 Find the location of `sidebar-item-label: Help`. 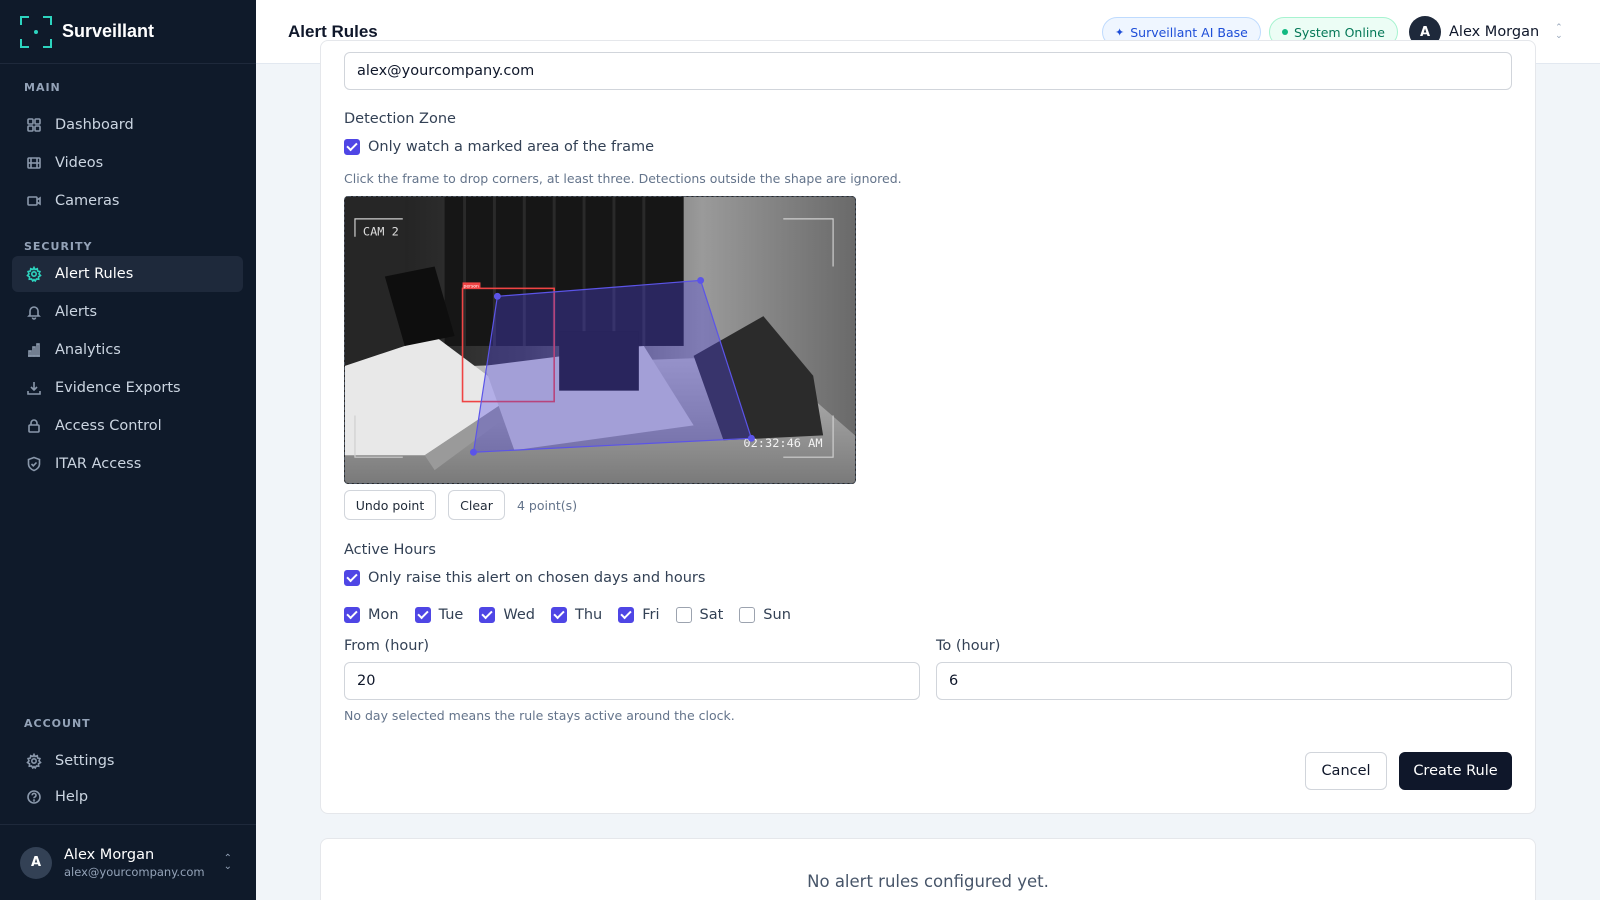

sidebar-item-label: Help is located at coordinates (72, 797).